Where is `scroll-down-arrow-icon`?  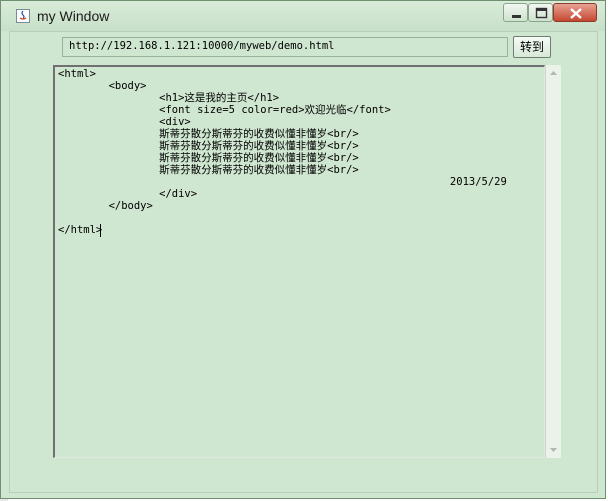
scroll-down-arrow-icon is located at coordinates (553, 450).